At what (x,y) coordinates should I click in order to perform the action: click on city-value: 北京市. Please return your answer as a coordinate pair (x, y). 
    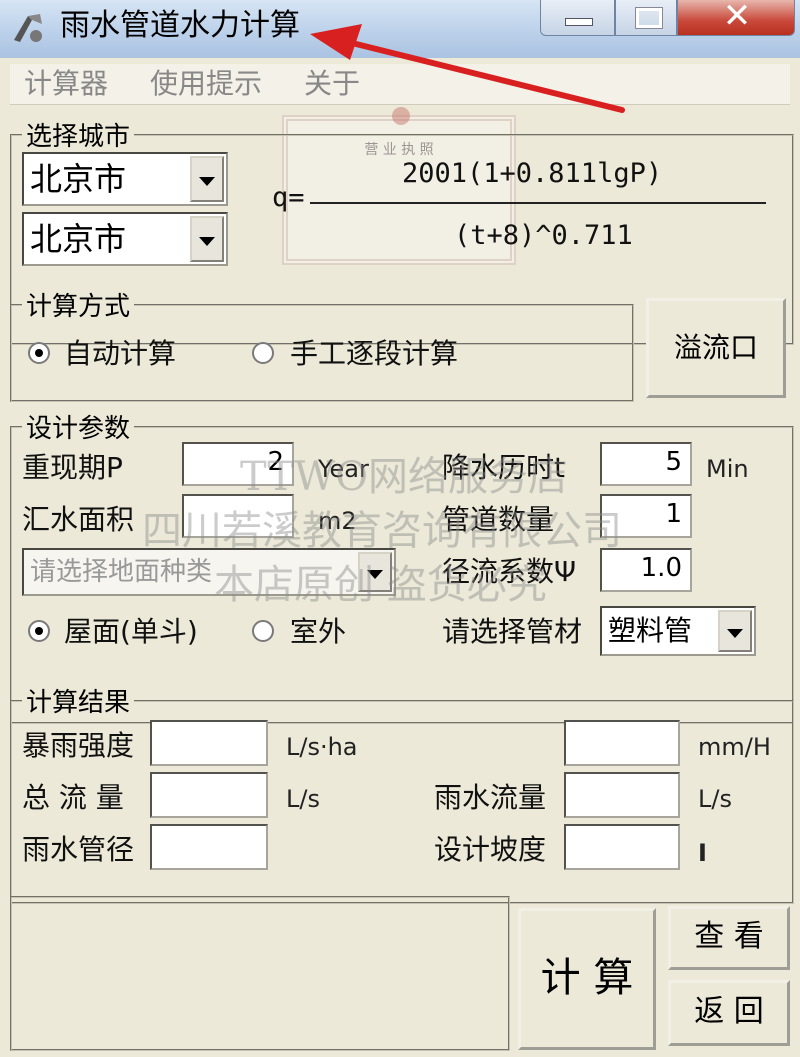
    Looking at the image, I should click on (78, 239).